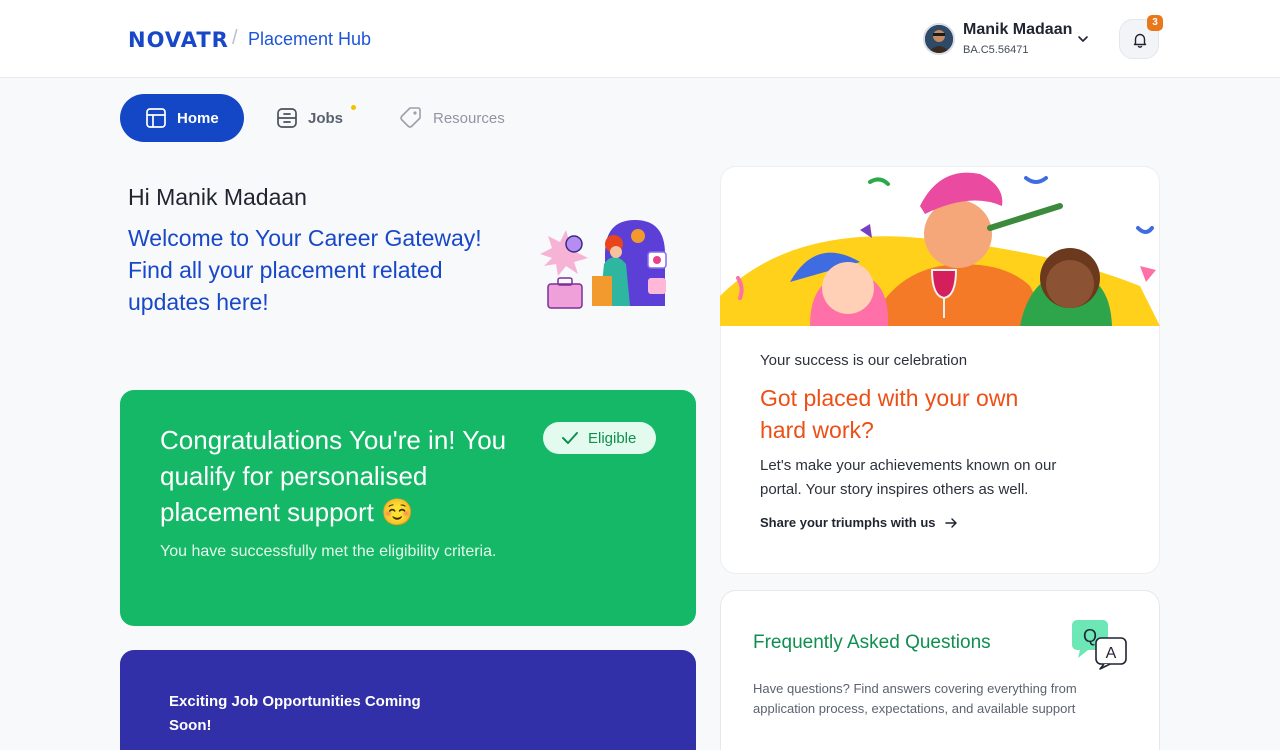  Describe the element at coordinates (309, 39) in the screenshot. I see `product-name: Placement Hub` at that location.